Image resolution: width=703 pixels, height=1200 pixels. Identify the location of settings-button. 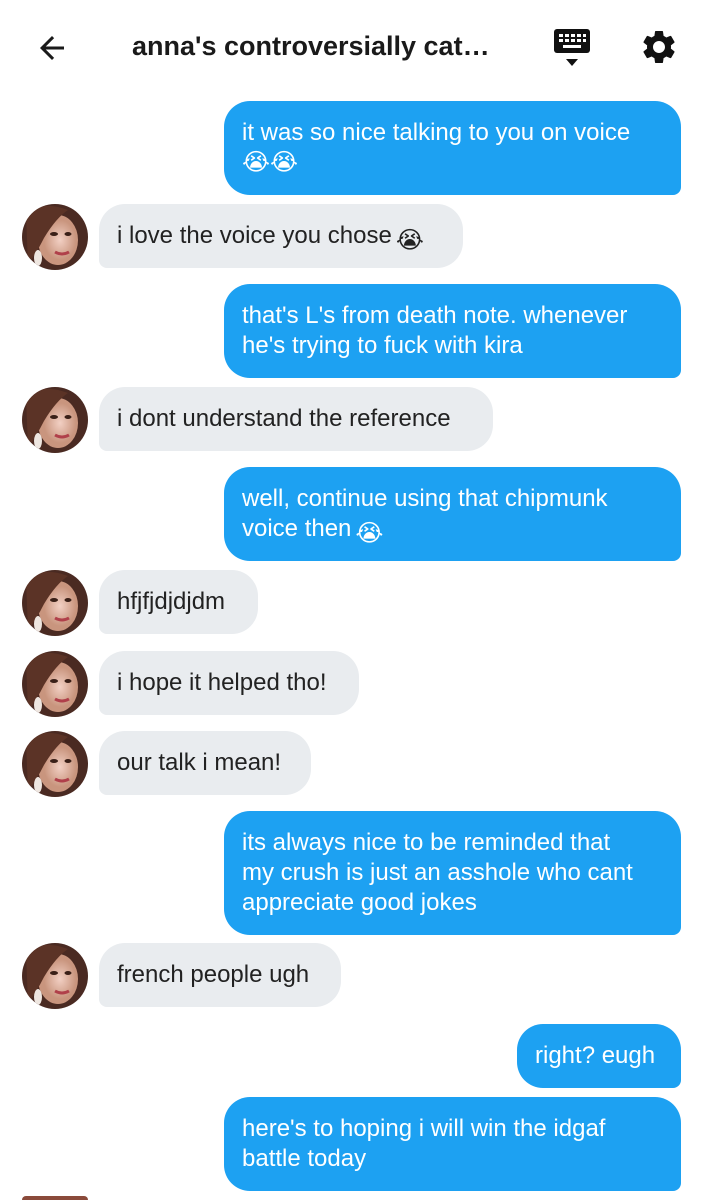
(659, 47).